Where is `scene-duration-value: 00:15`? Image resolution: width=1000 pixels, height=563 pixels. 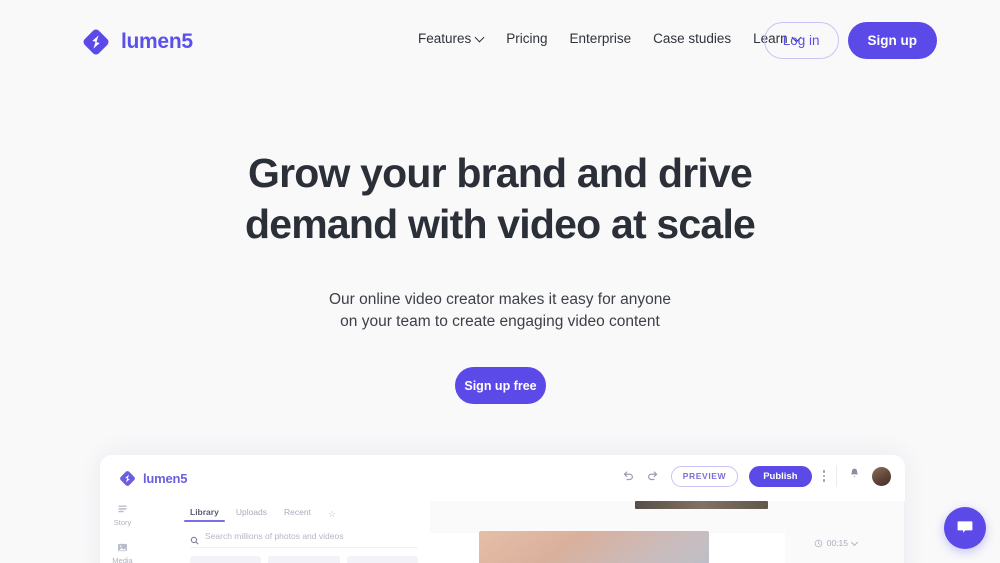
scene-duration-value: 00:15 is located at coordinates (837, 543).